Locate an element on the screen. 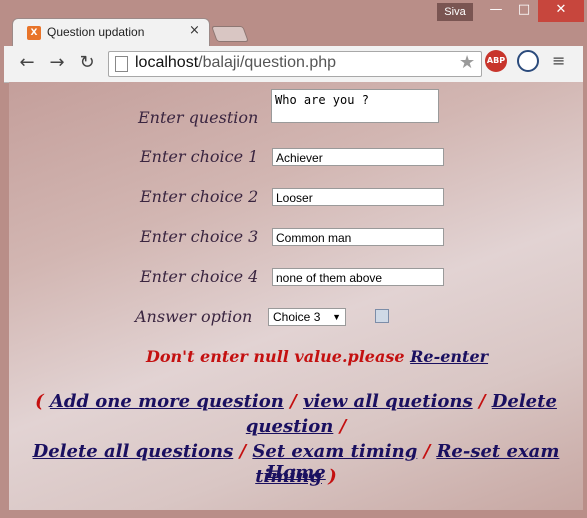 Image resolution: width=587 pixels, height=518 pixels. browser-tab: X Question updation × is located at coordinates (111, 32).